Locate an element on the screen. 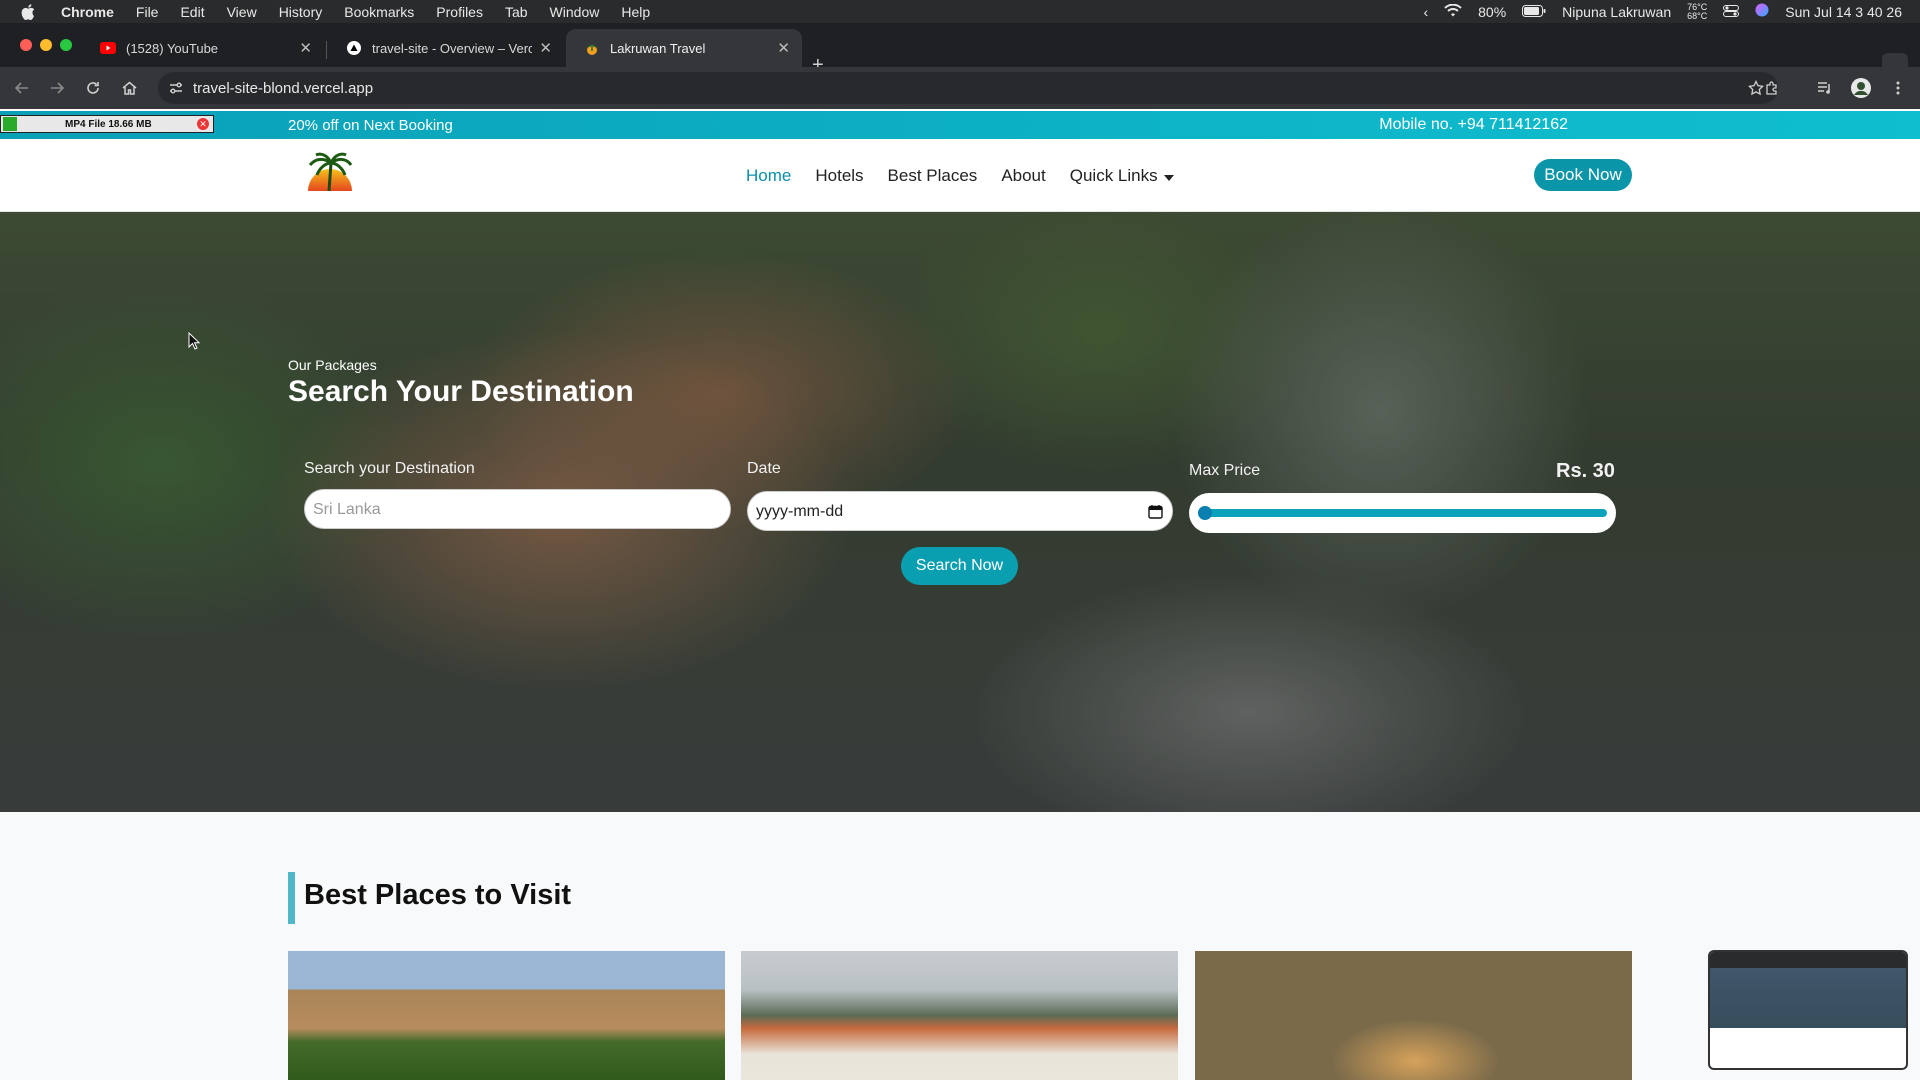 The height and width of the screenshot is (1080, 1920). place-card-leopard is located at coordinates (1413, 1015).